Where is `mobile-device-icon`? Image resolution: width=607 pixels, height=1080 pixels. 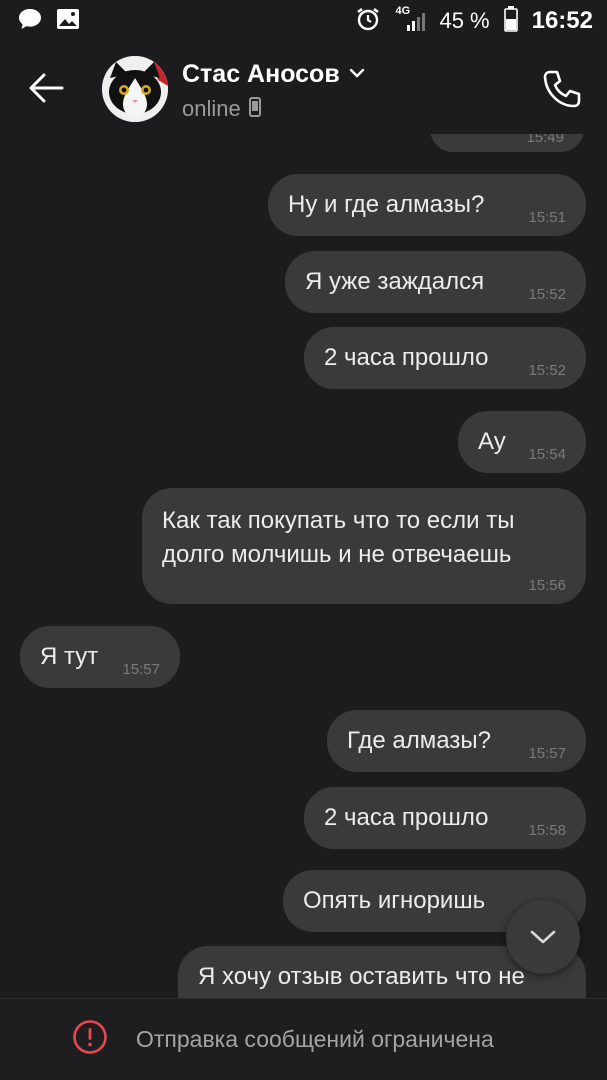
mobile-device-icon is located at coordinates (254, 109).